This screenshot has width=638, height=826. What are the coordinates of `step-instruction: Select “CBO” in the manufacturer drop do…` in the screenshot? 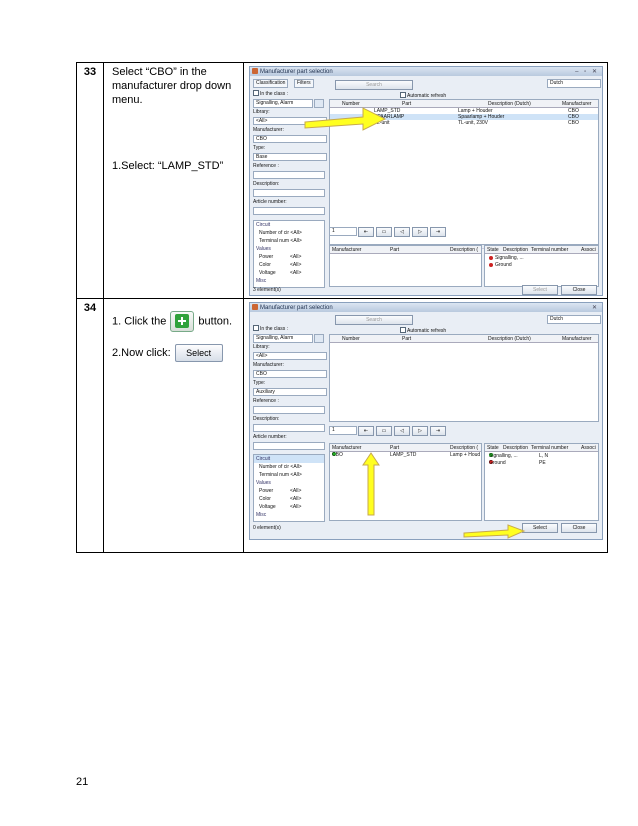 It's located at (172, 86).